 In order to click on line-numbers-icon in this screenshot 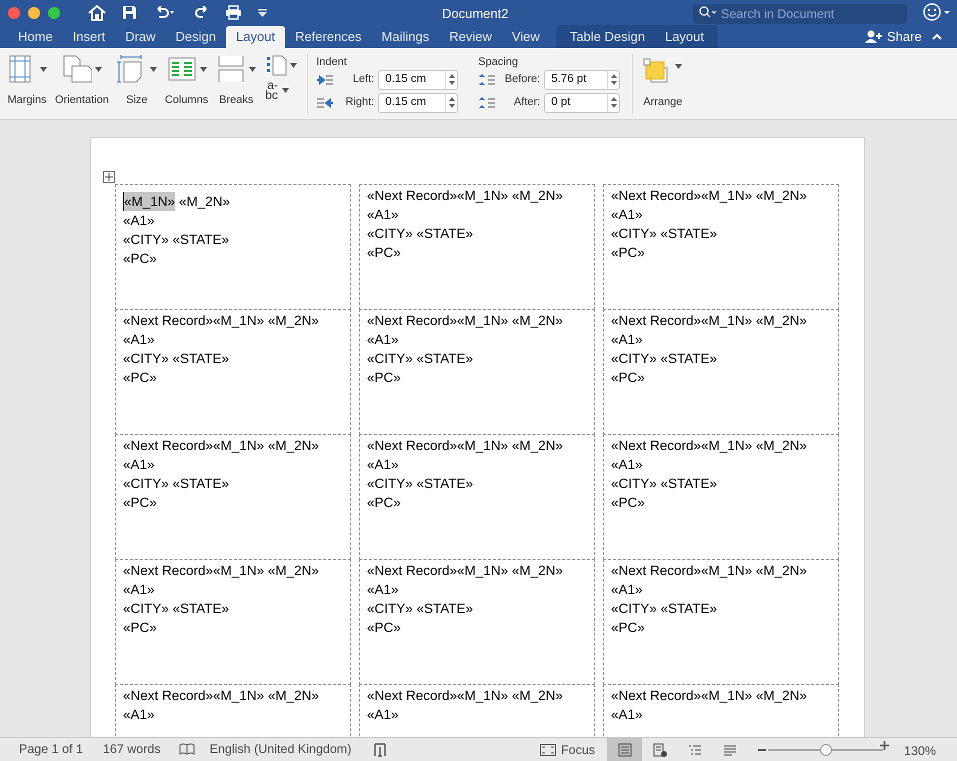, I will do `click(276, 65)`.